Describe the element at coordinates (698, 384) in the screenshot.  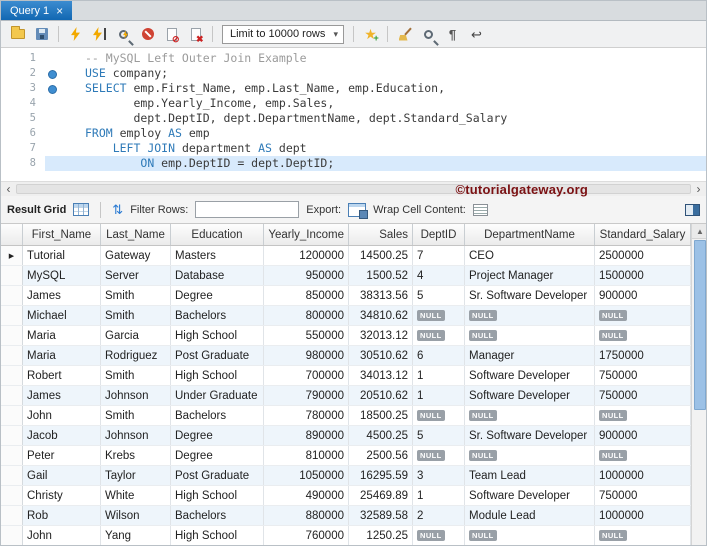
I see `vertical-scrollbar: ▲` at that location.